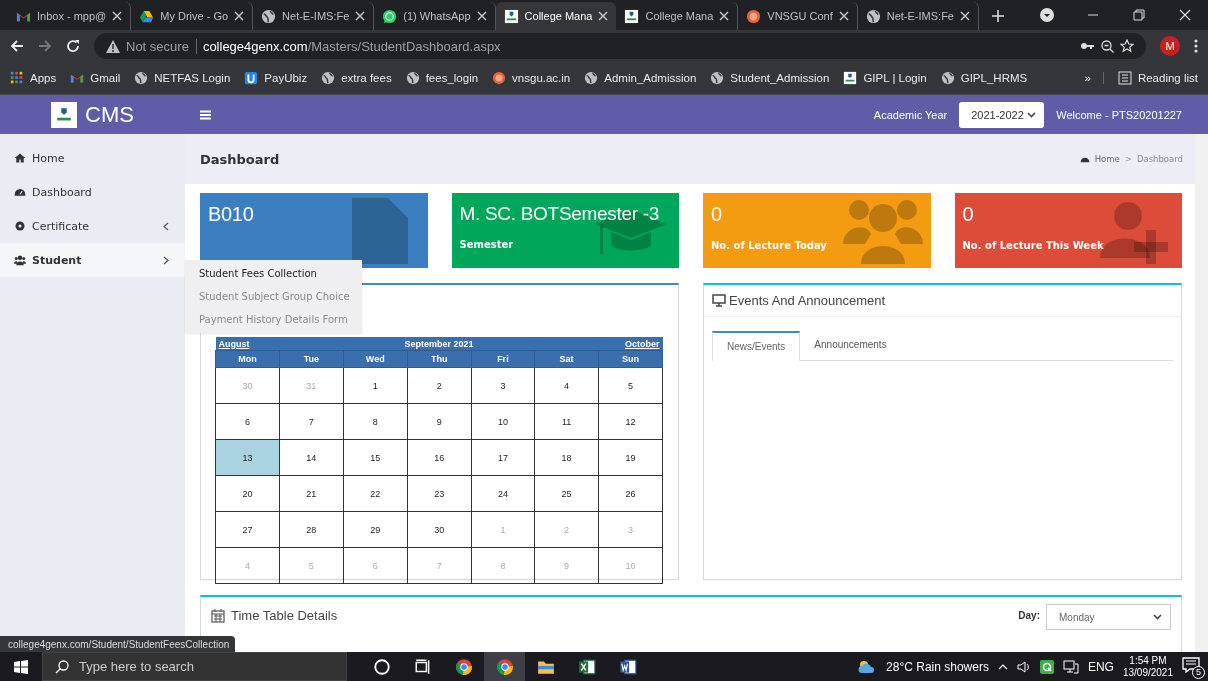 The height and width of the screenshot is (681, 1208). I want to click on calendar-day: 10, so click(503, 421).